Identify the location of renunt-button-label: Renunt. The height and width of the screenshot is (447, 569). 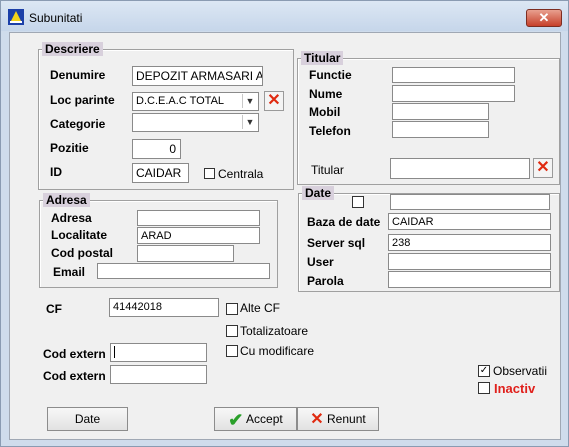
(346, 419).